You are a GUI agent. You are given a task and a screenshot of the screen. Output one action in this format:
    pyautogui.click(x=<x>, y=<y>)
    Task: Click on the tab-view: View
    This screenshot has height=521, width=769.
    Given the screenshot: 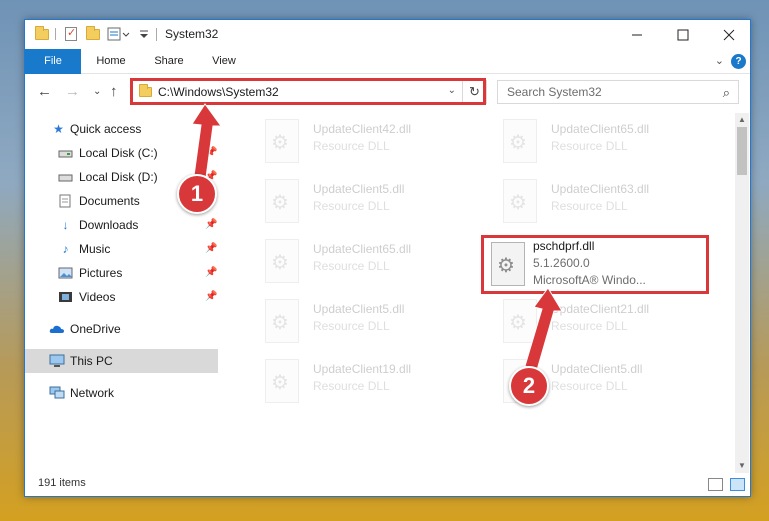 What is the action you would take?
    pyautogui.click(x=224, y=61)
    